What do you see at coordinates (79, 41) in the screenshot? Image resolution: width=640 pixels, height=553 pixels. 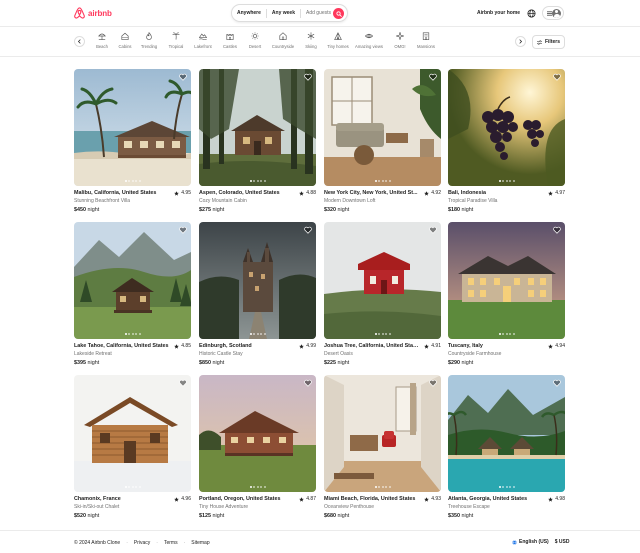 I see `category-scroll-left-button` at bounding box center [79, 41].